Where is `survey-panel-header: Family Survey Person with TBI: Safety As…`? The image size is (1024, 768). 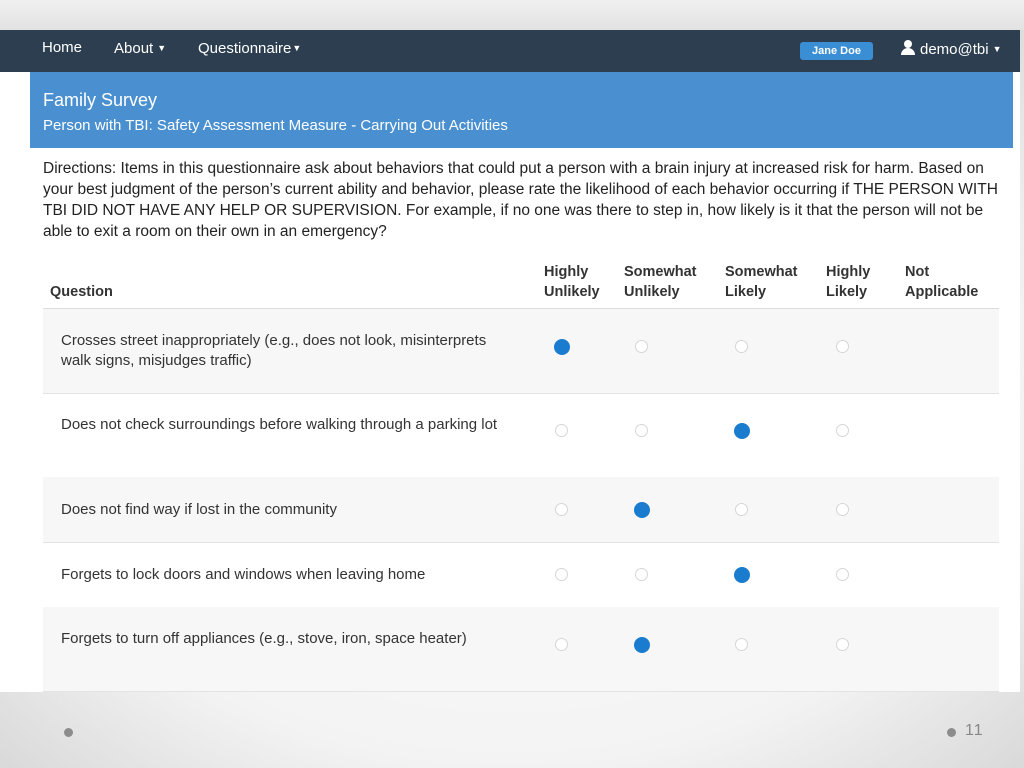 survey-panel-header: Family Survey Person with TBI: Safety As… is located at coordinates (521, 110).